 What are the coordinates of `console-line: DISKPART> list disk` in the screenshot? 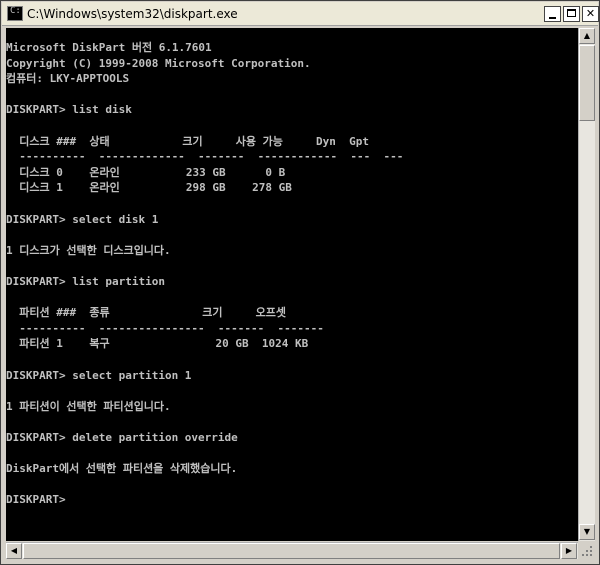 It's located at (69, 110).